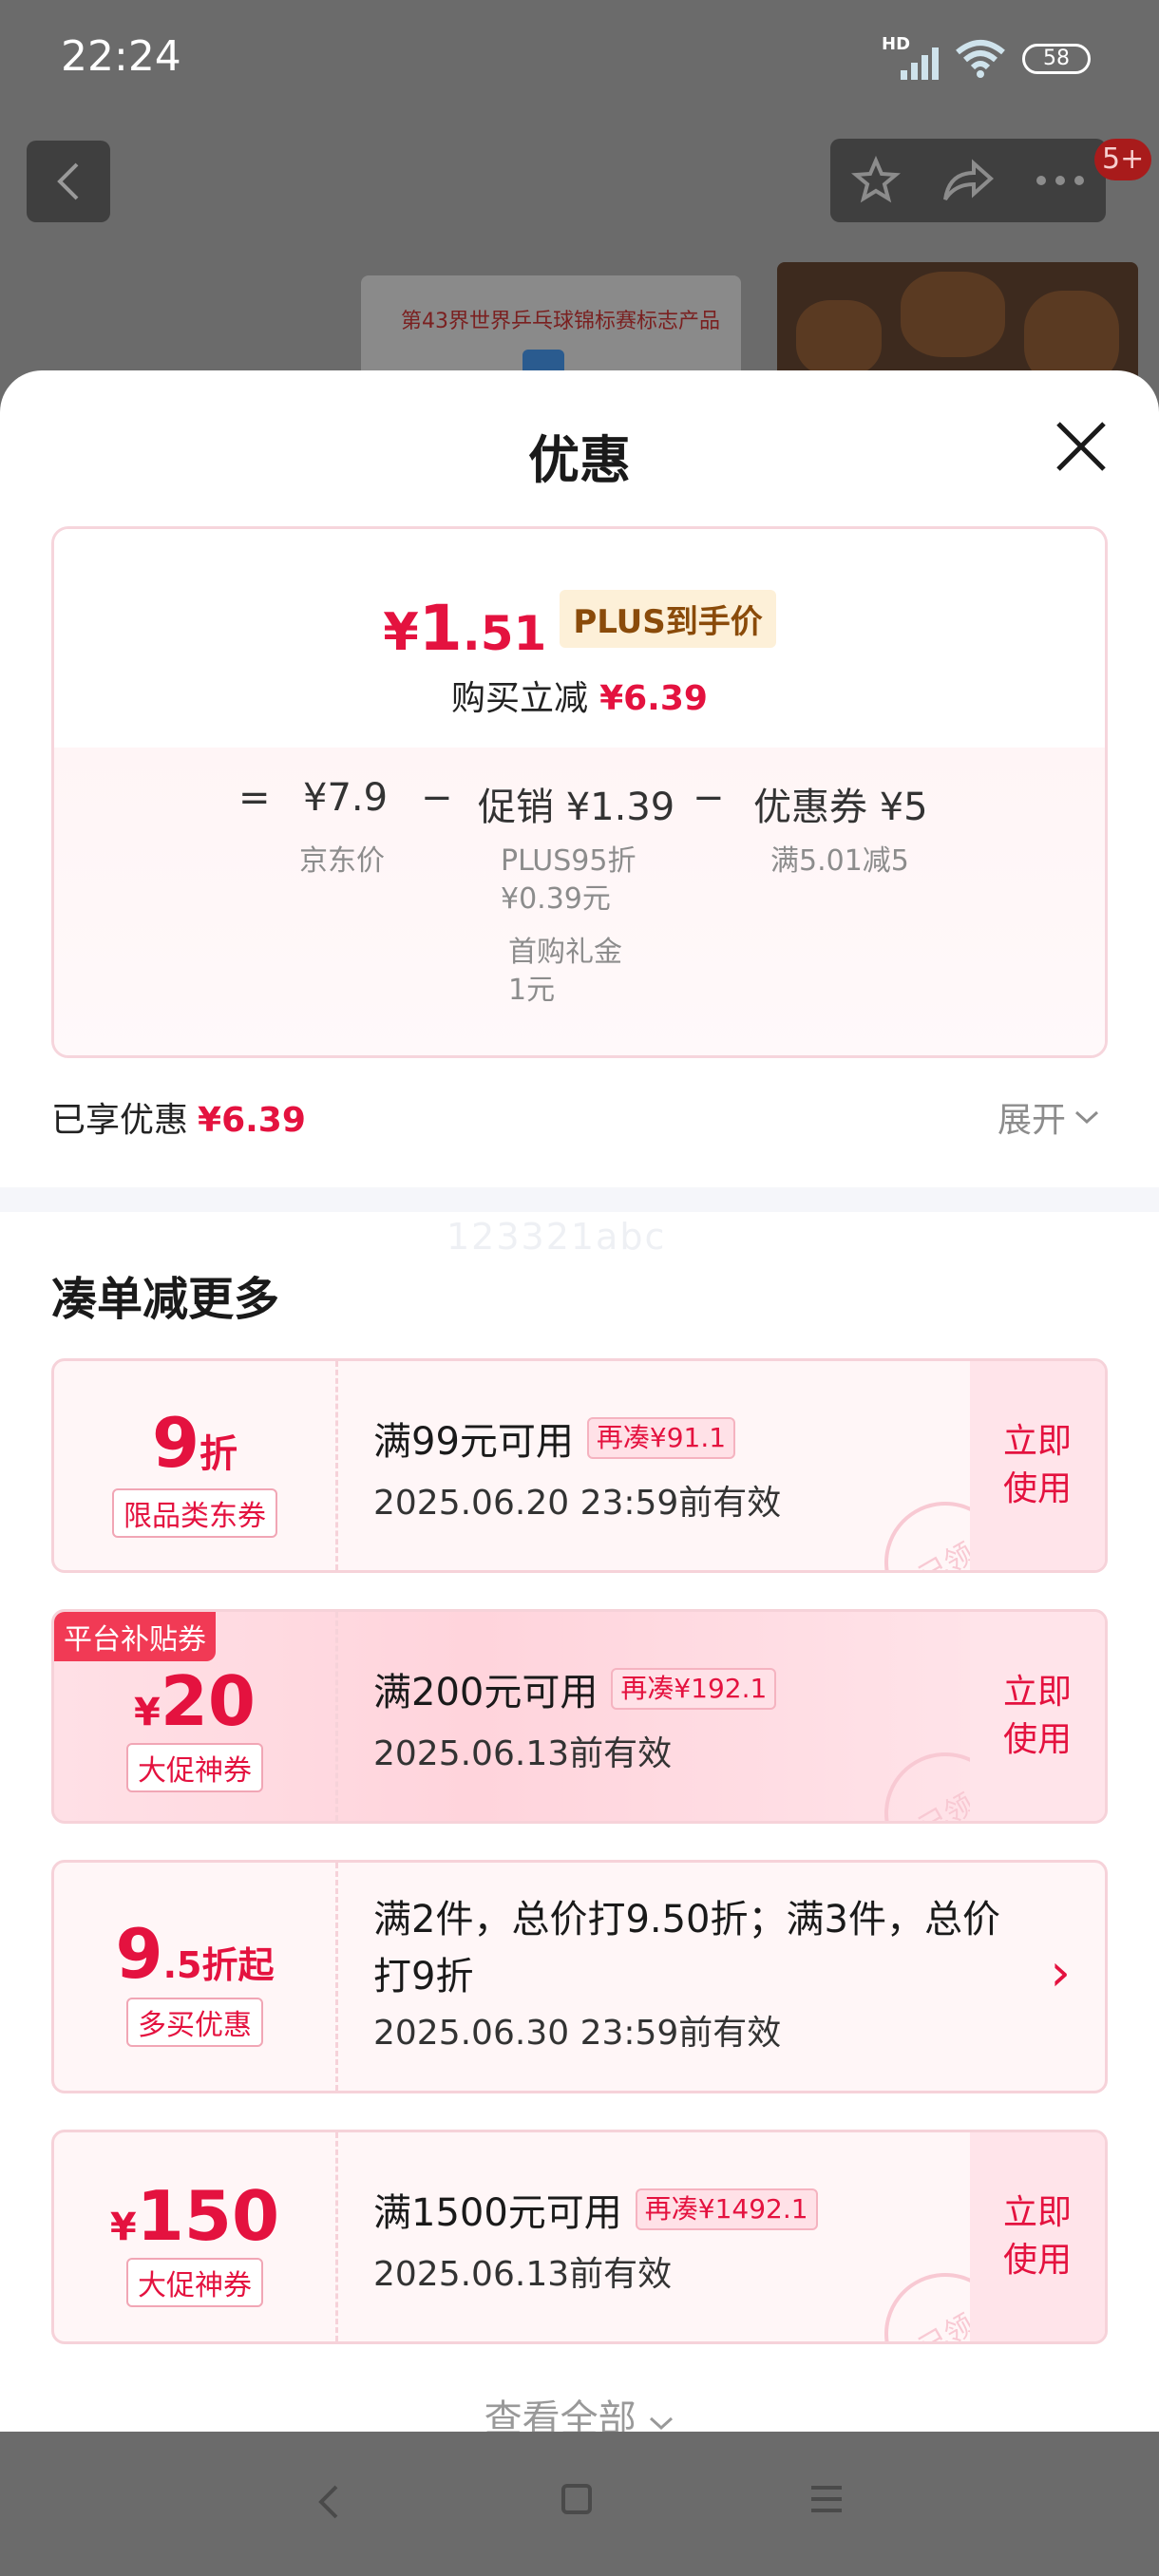 This screenshot has width=1159, height=2576. What do you see at coordinates (686, 1948) in the screenshot?
I see `coupon-condition: 满2件，总价打9.50折；满3件，总价打9折` at bounding box center [686, 1948].